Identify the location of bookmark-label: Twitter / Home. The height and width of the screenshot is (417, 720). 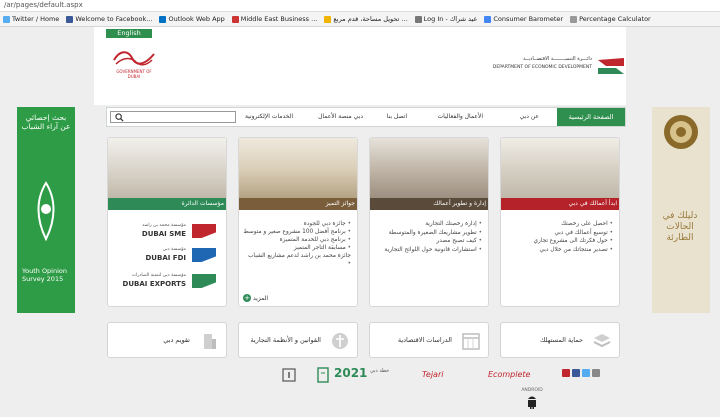
(36, 19).